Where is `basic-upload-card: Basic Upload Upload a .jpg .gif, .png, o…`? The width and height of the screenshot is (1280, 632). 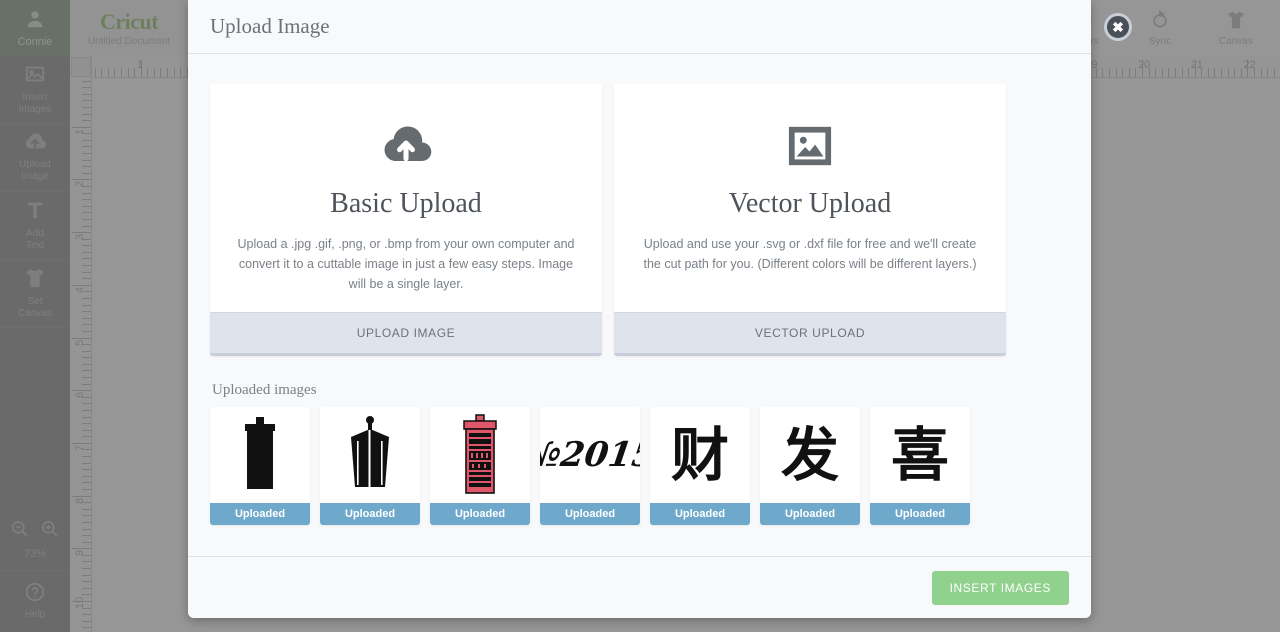
basic-upload-card: Basic Upload Upload a .jpg .gif, .png, o… is located at coordinates (406, 220).